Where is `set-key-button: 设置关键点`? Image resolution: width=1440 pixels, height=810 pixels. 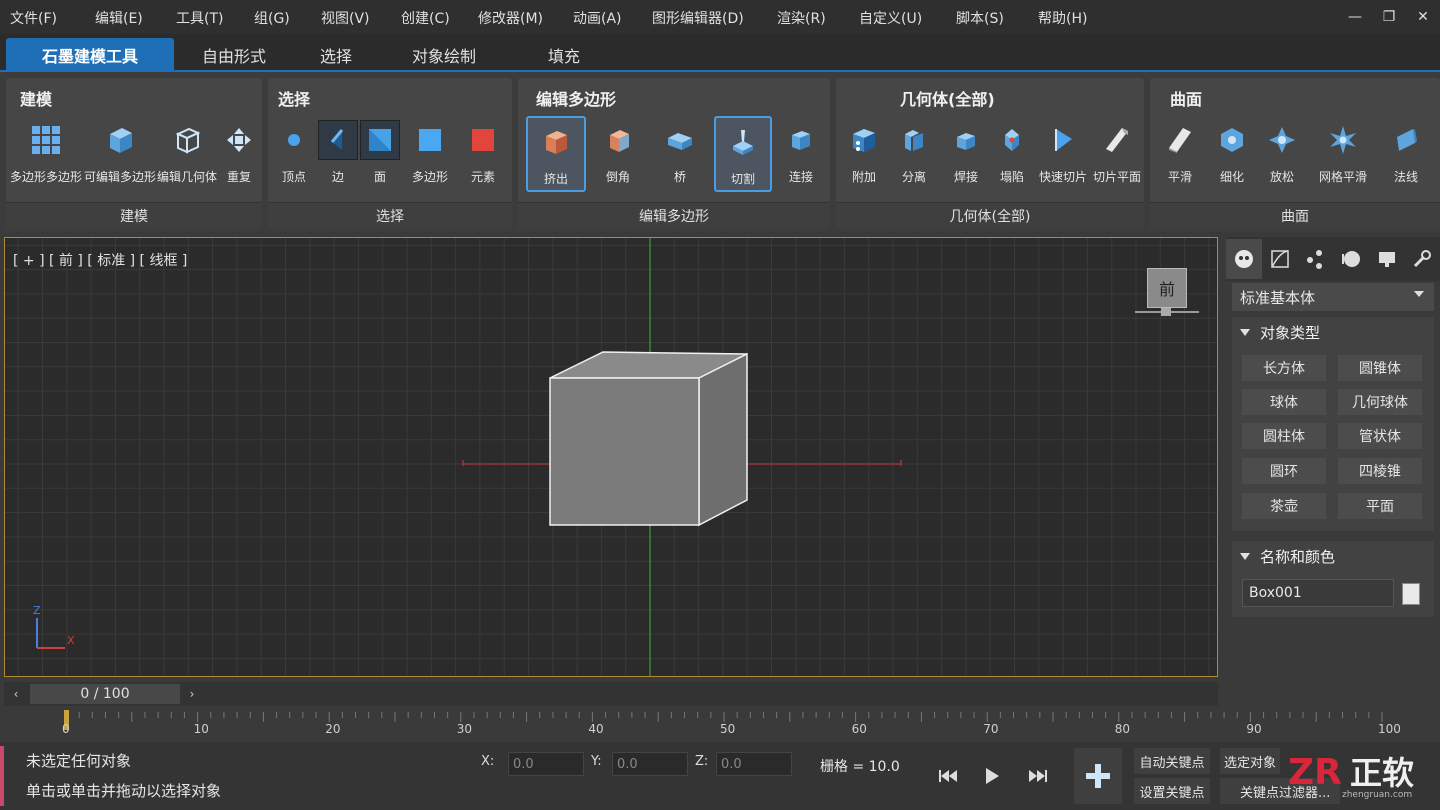
set-key-button: 设置关键点 is located at coordinates (1172, 791).